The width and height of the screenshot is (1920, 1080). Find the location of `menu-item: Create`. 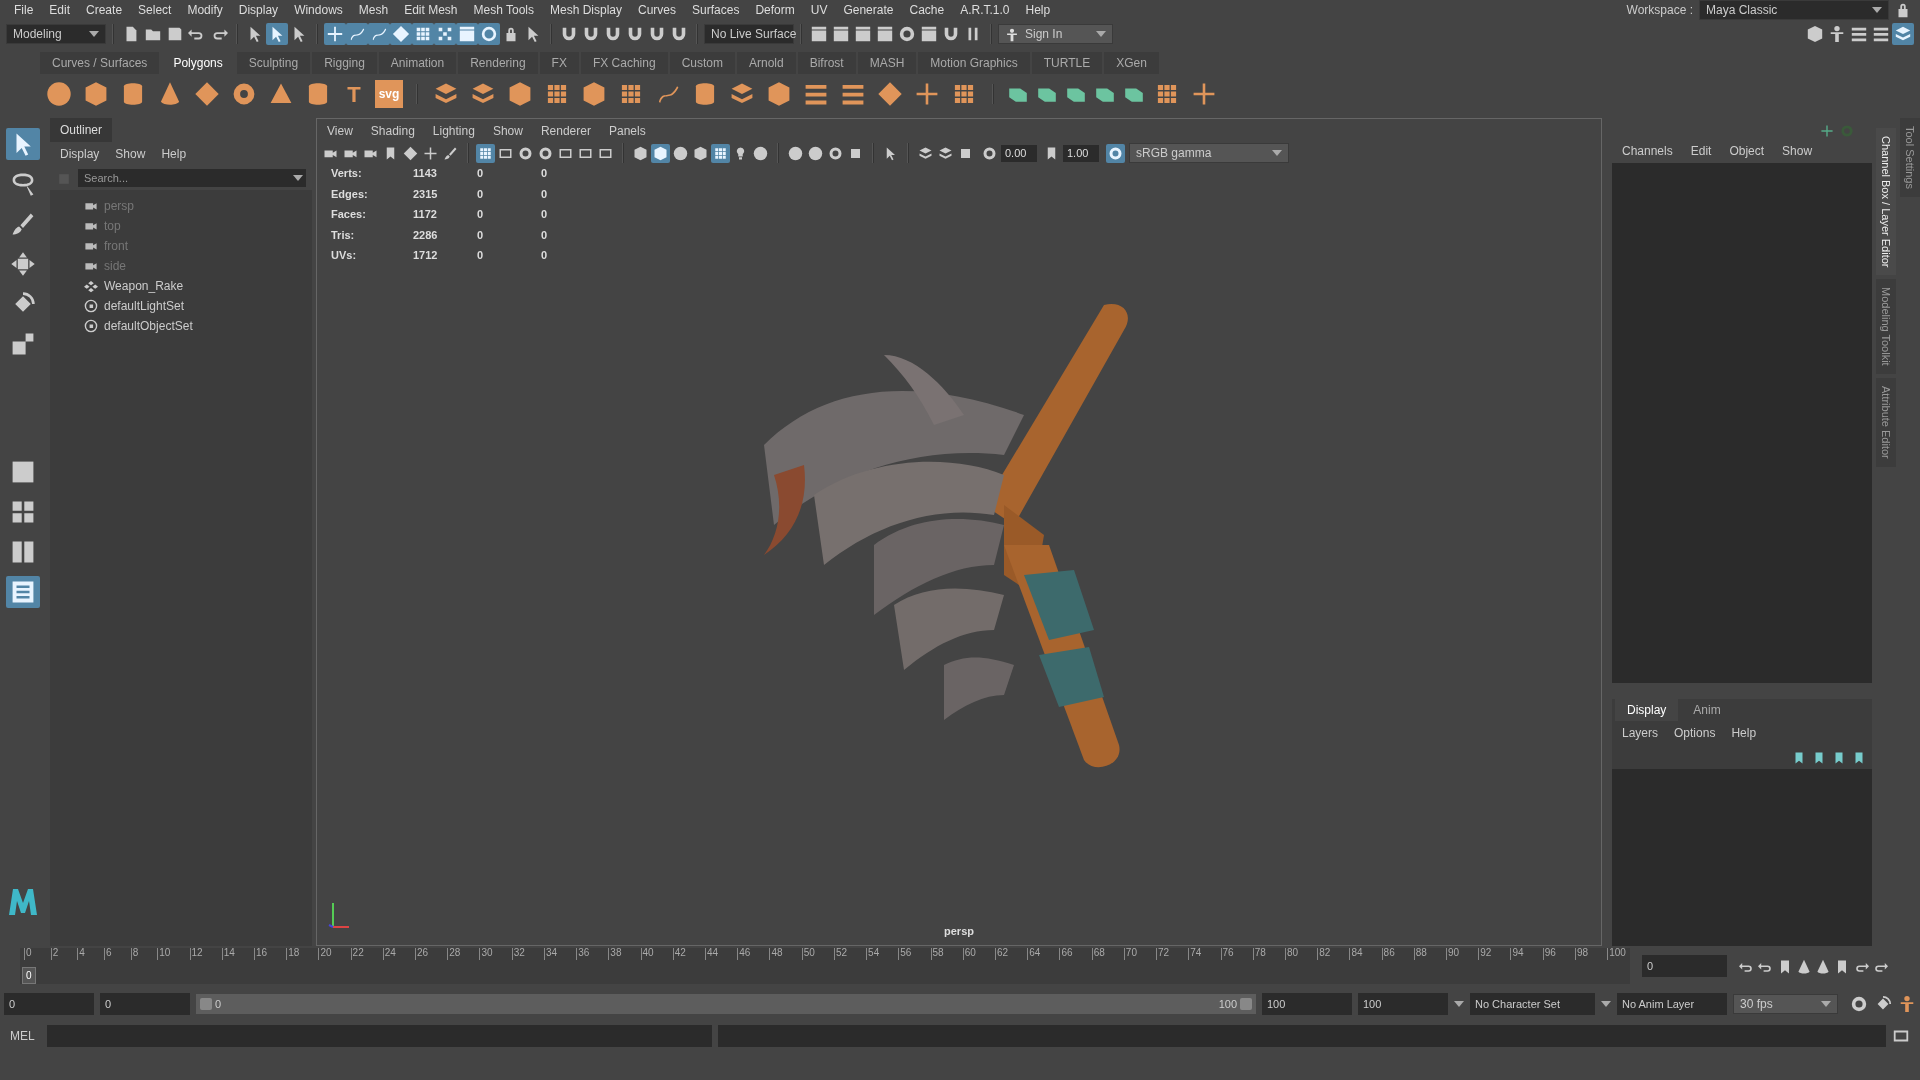

menu-item: Create is located at coordinates (104, 10).